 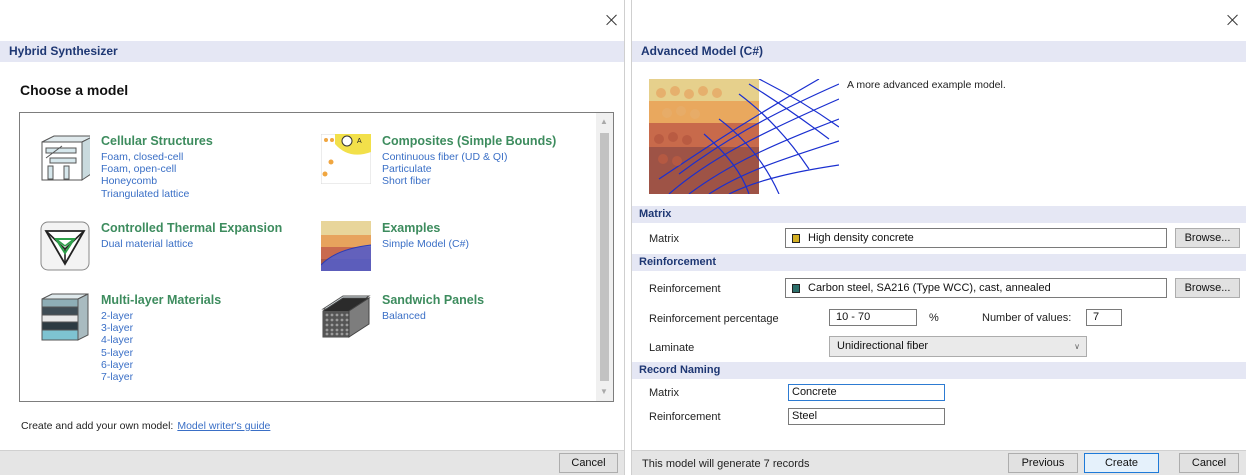 I want to click on category-title: Cellular Structures, so click(x=157, y=141).